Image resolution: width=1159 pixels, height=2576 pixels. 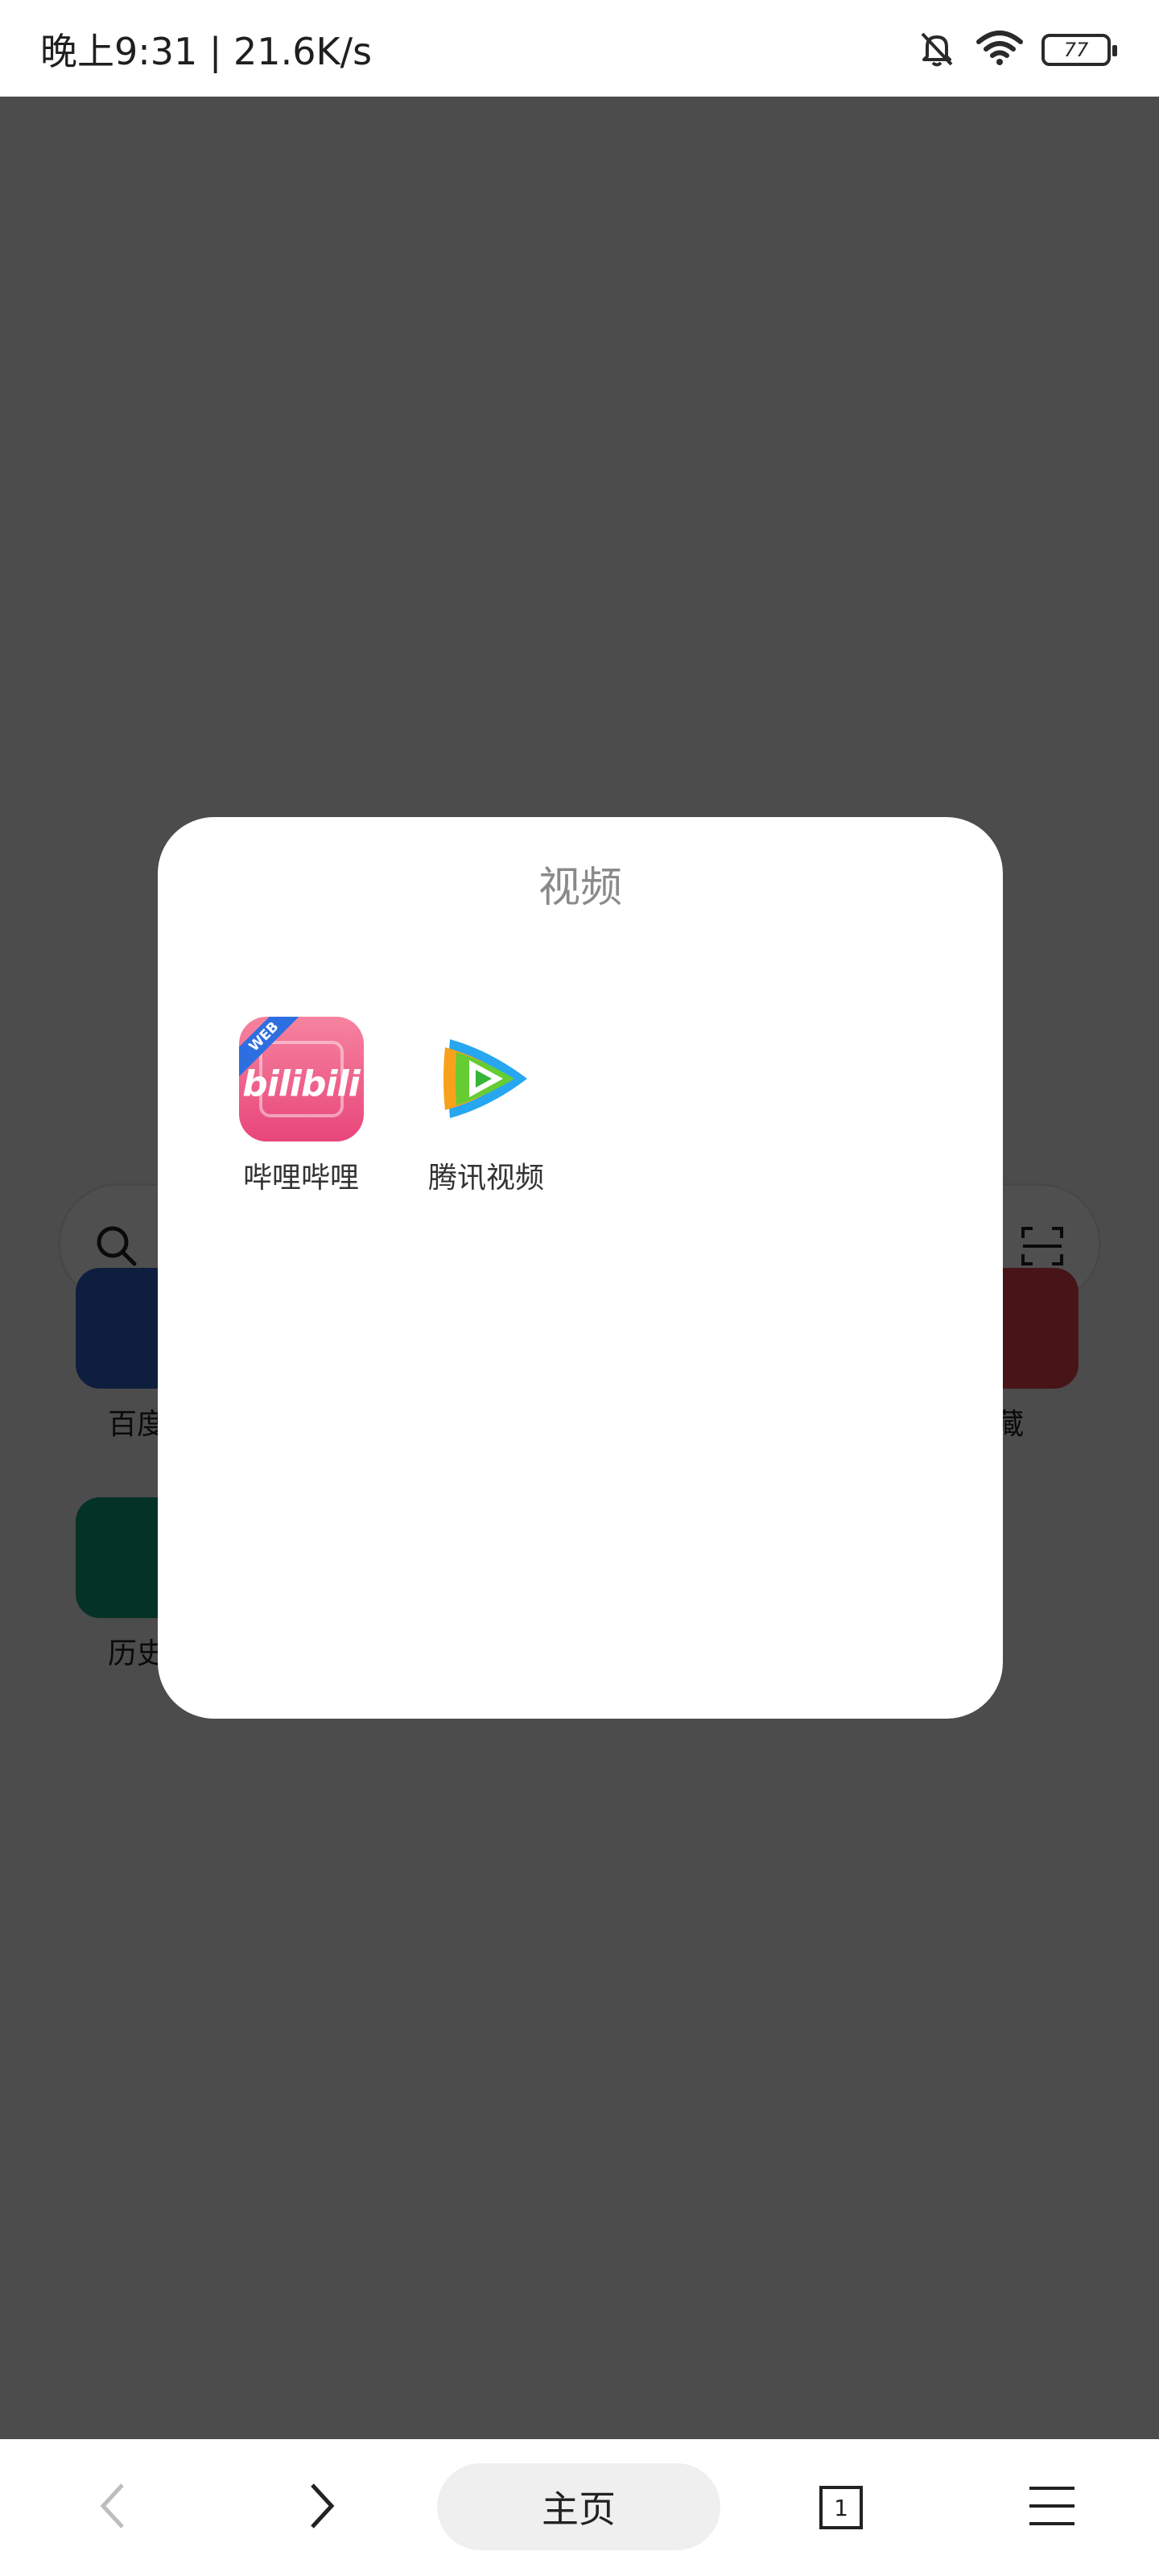 I want to click on battery-icon: 77, so click(x=1079, y=50).